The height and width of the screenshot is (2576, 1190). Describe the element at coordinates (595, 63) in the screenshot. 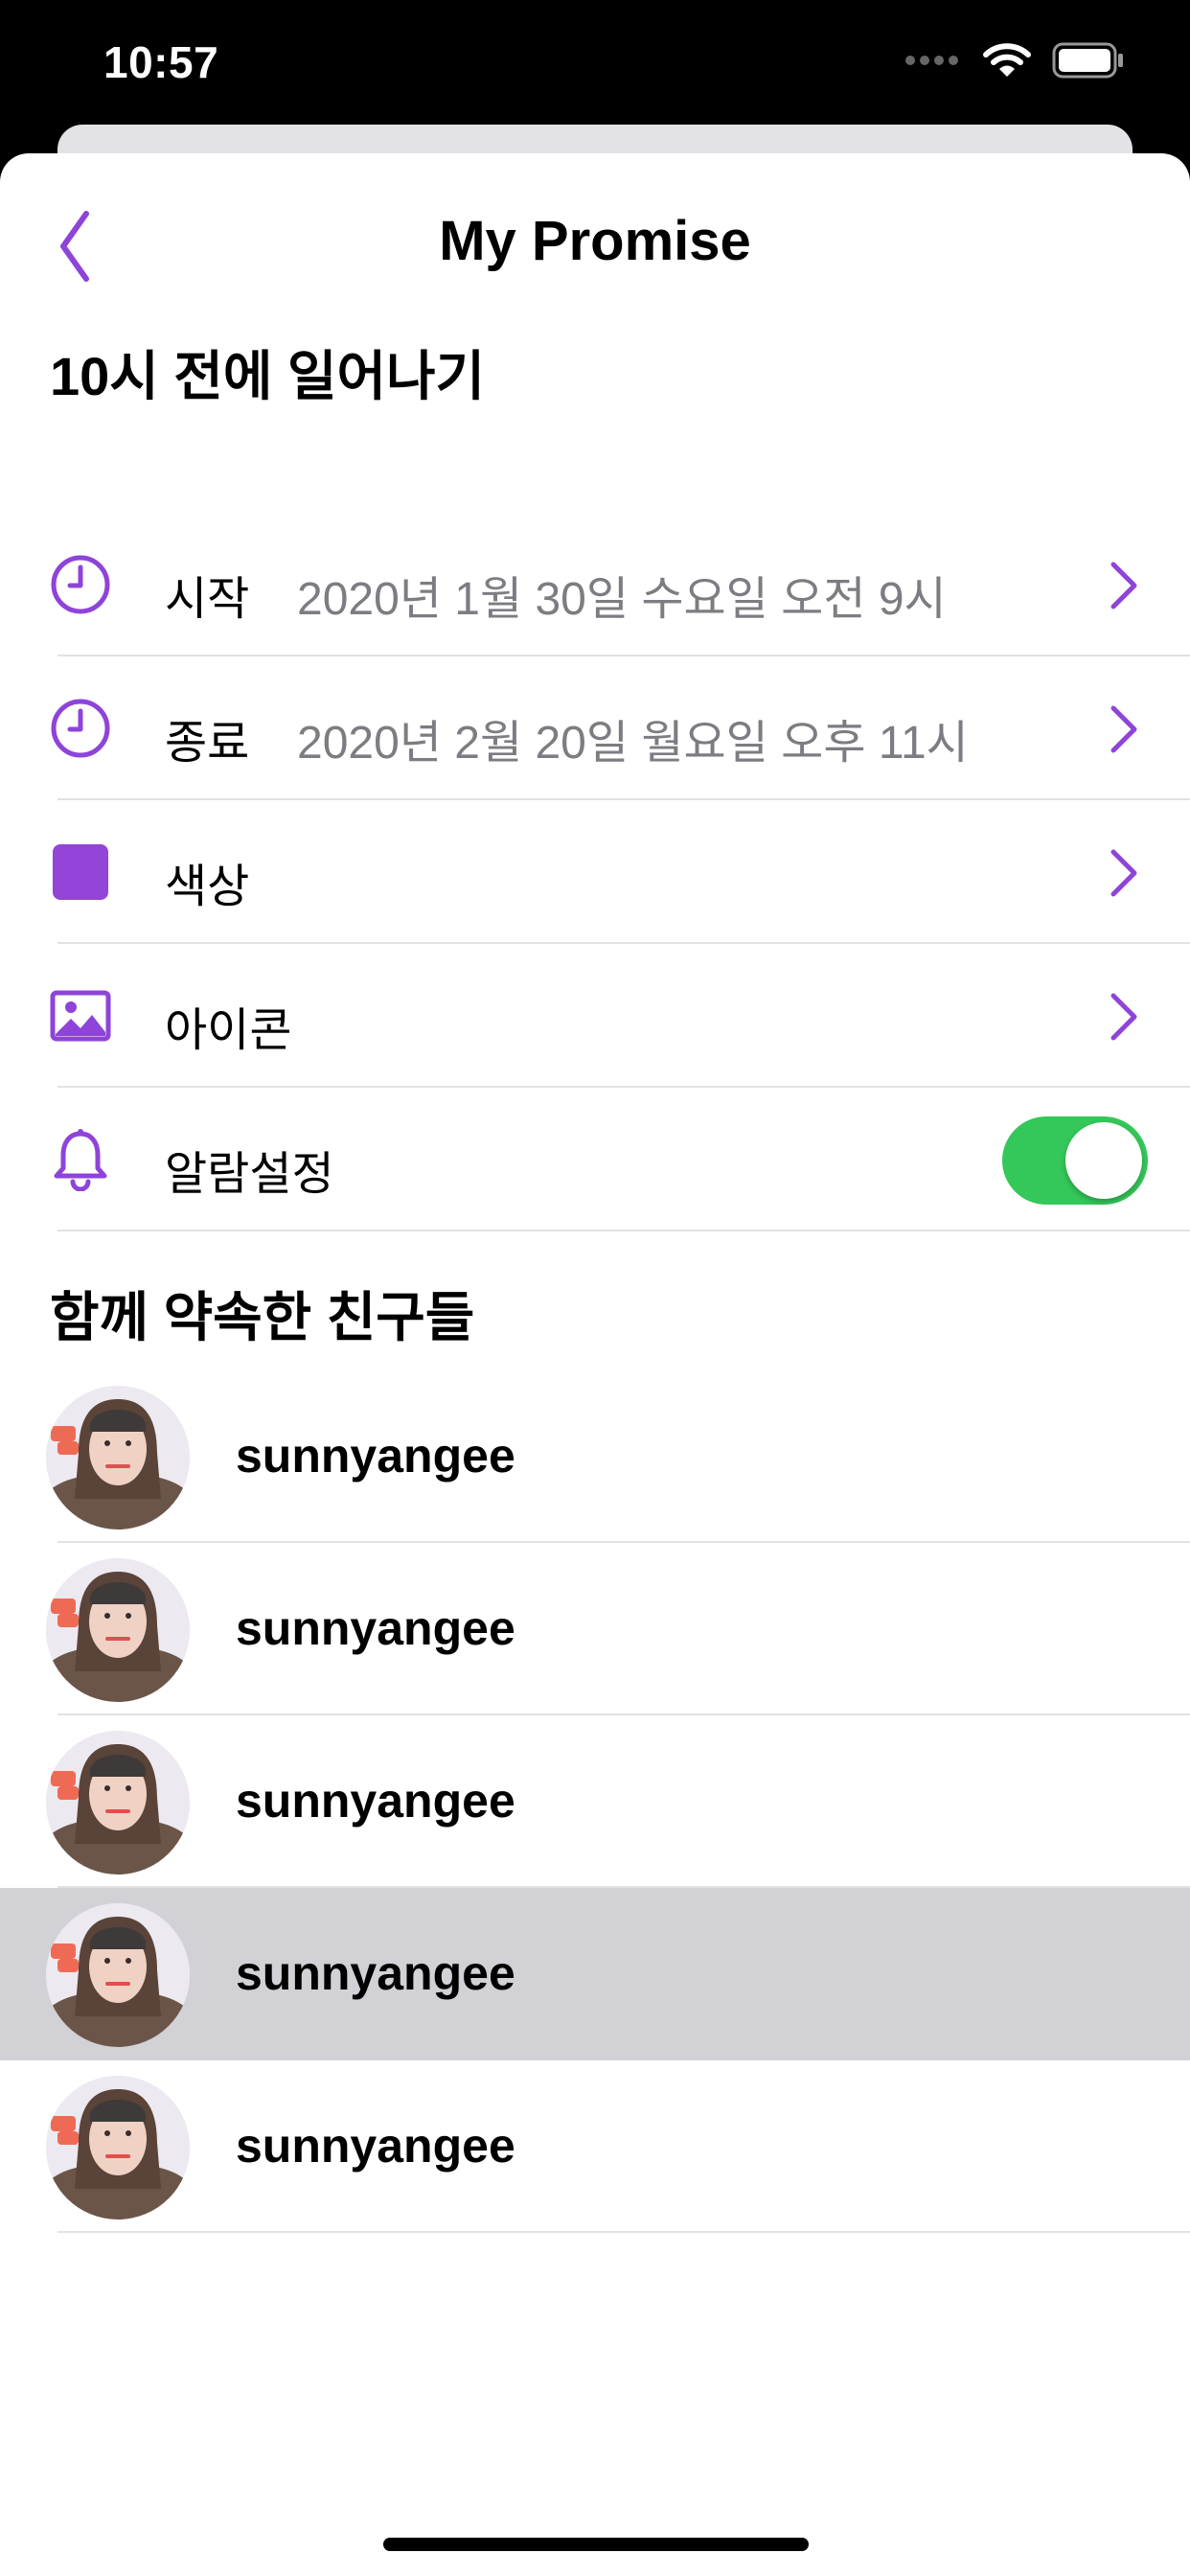

I see `status-bar: 10:57` at that location.